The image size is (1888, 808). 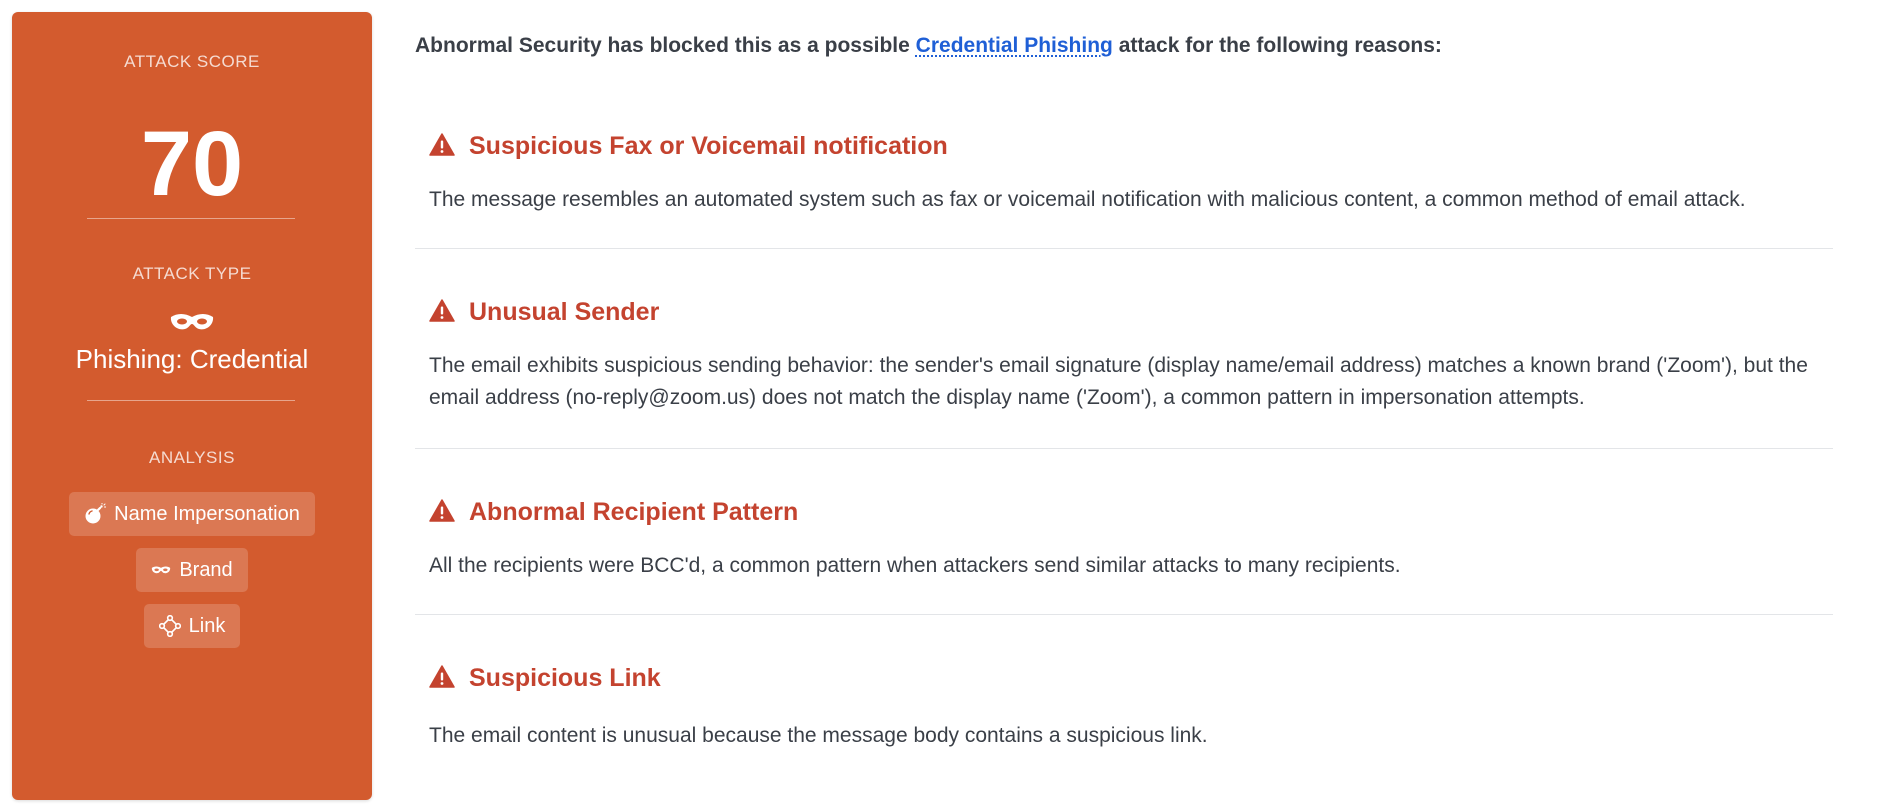 What do you see at coordinates (564, 312) in the screenshot?
I see `reason-title: Unusual Sender` at bounding box center [564, 312].